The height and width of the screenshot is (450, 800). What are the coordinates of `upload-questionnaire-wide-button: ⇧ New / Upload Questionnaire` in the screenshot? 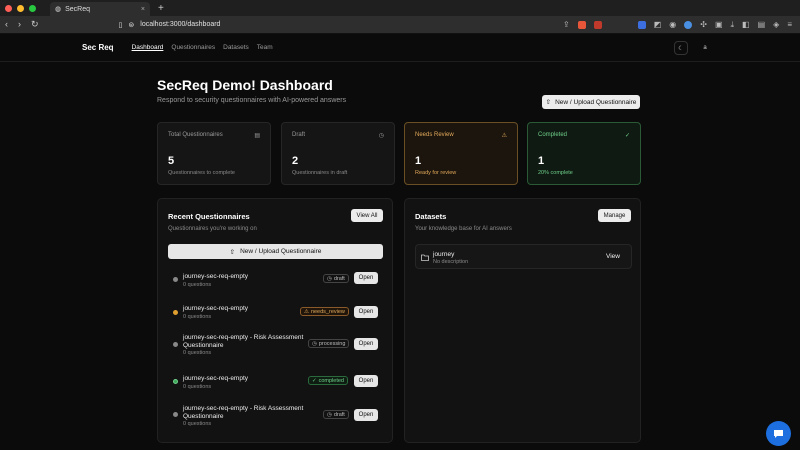 It's located at (275, 251).